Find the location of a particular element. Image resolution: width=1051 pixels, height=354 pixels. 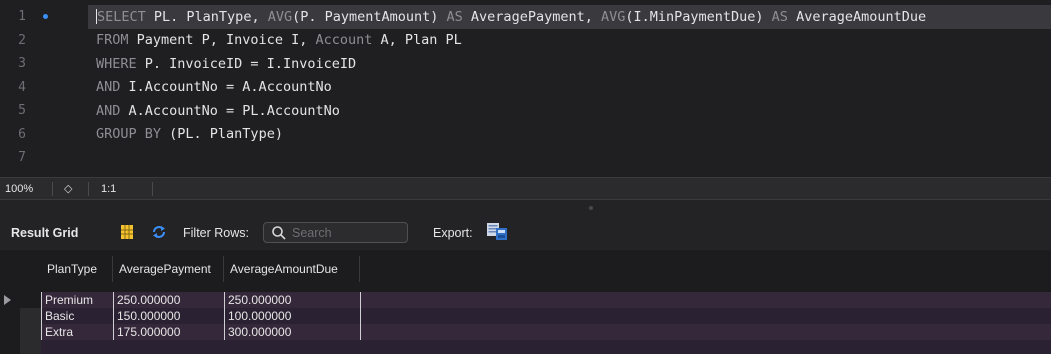

line-number: 7 is located at coordinates (22, 158).